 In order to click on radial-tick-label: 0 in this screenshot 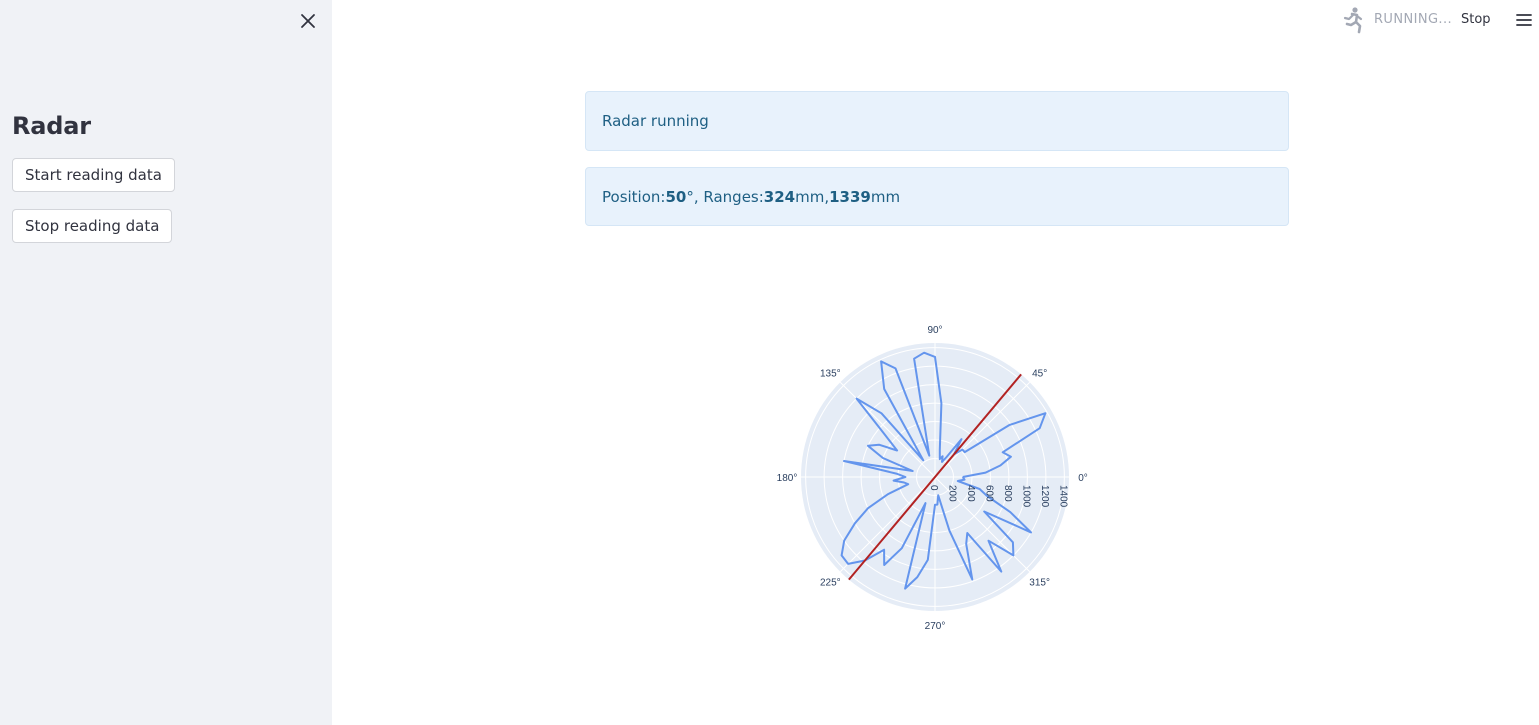, I will do `click(933, 488)`.